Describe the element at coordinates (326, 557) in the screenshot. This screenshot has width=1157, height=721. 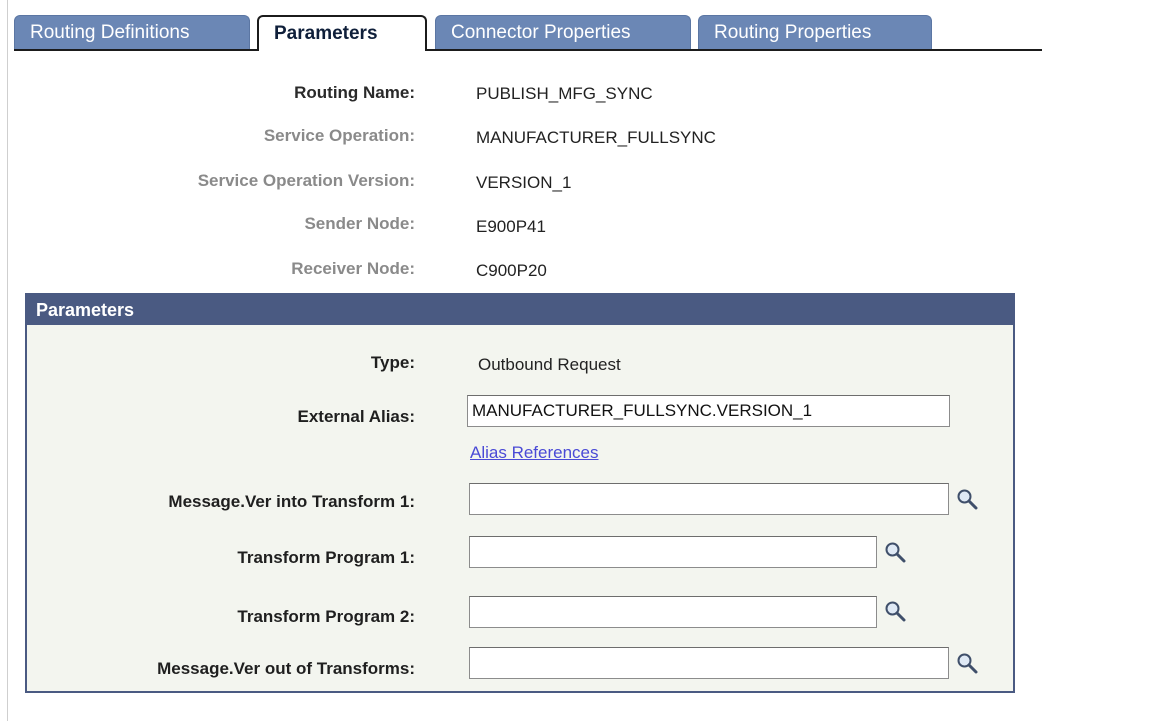
I see `transform-program-1-label: Transform Program 1:` at that location.